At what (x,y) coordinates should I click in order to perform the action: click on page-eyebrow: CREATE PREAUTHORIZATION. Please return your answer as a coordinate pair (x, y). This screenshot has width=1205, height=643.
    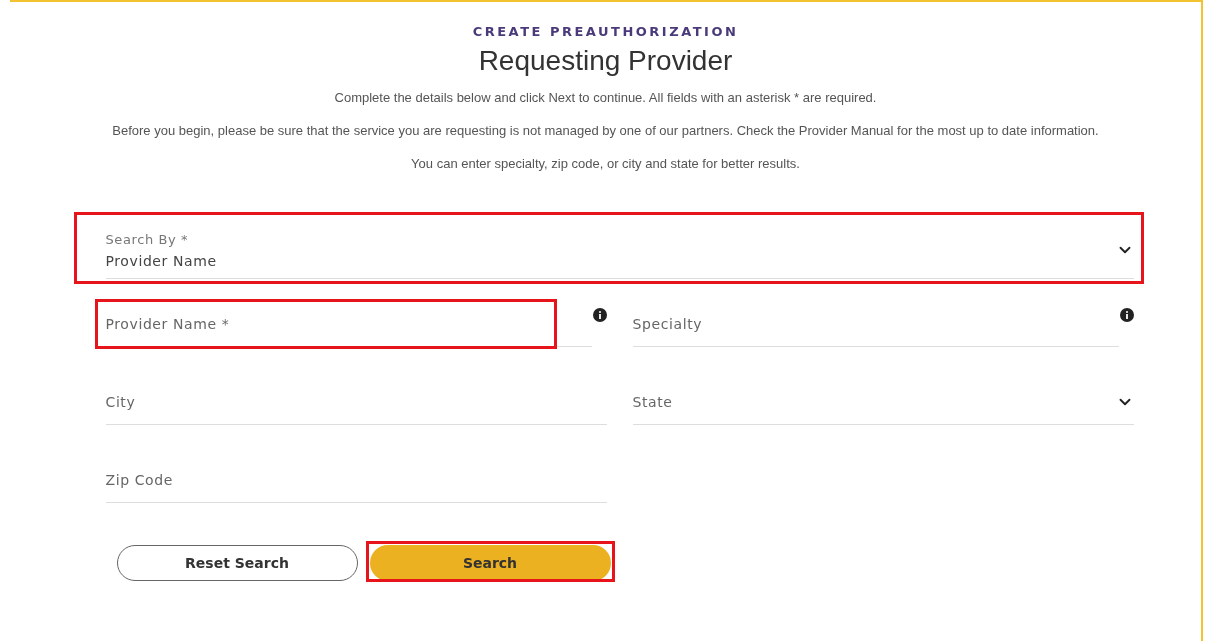
    Looking at the image, I should click on (605, 31).